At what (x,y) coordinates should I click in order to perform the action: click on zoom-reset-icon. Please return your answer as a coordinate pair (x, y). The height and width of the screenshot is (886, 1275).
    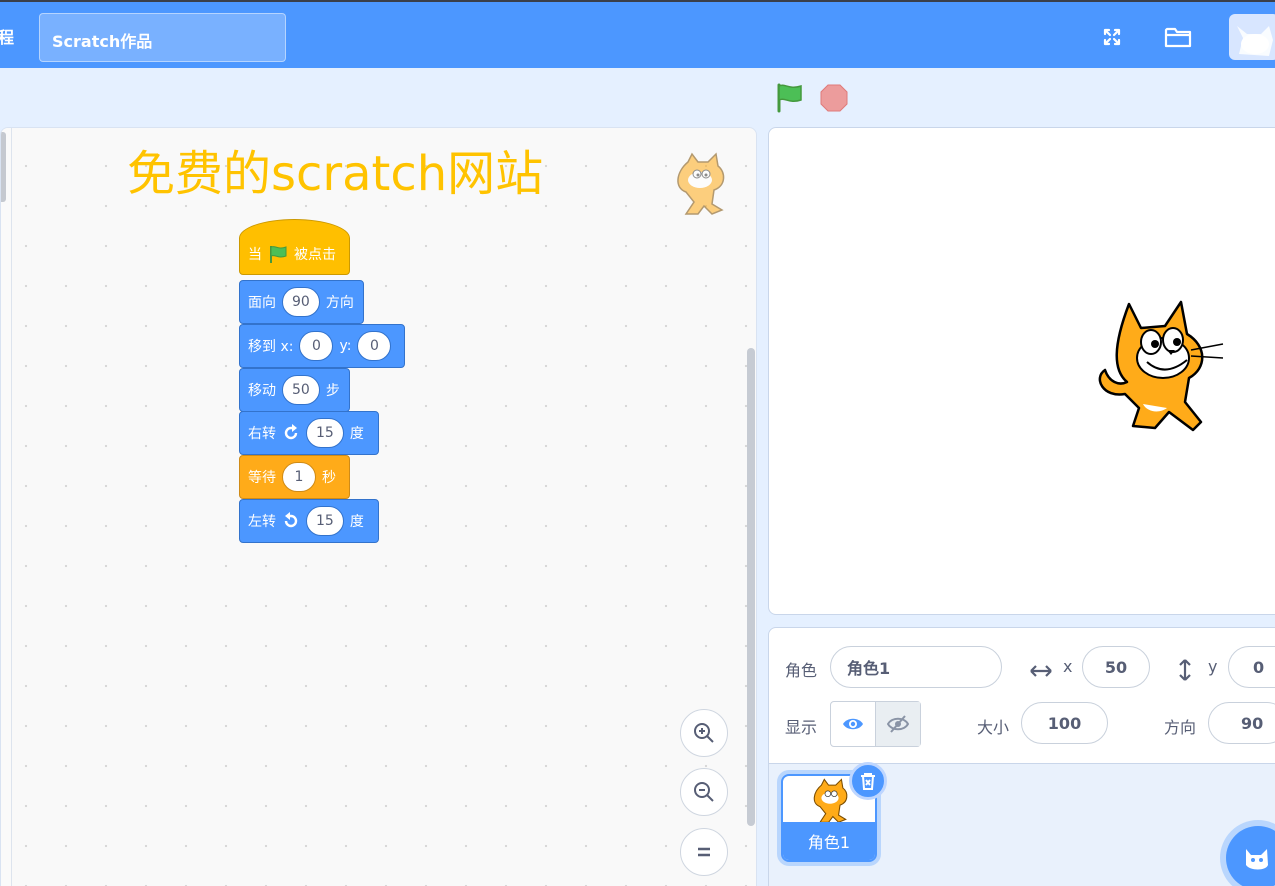
    Looking at the image, I should click on (704, 852).